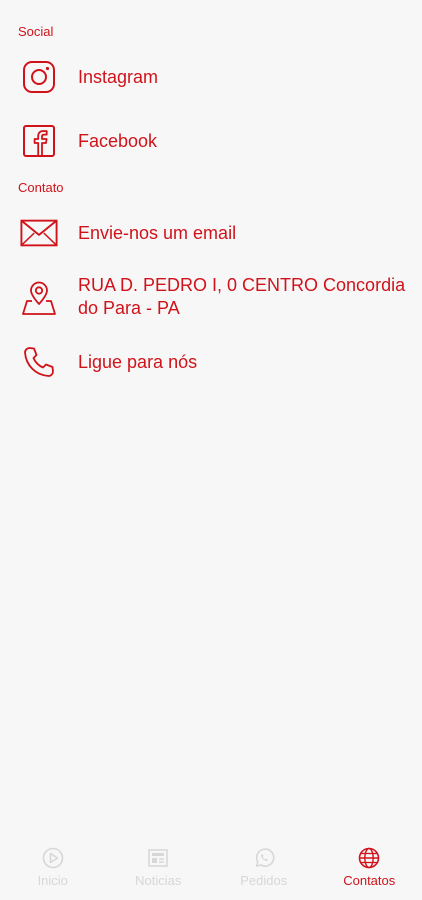 This screenshot has height=900, width=422. What do you see at coordinates (242, 285) in the screenshot?
I see `address-line-1: RUA D. PEDRO I, 0 CENTRO Concordia` at bounding box center [242, 285].